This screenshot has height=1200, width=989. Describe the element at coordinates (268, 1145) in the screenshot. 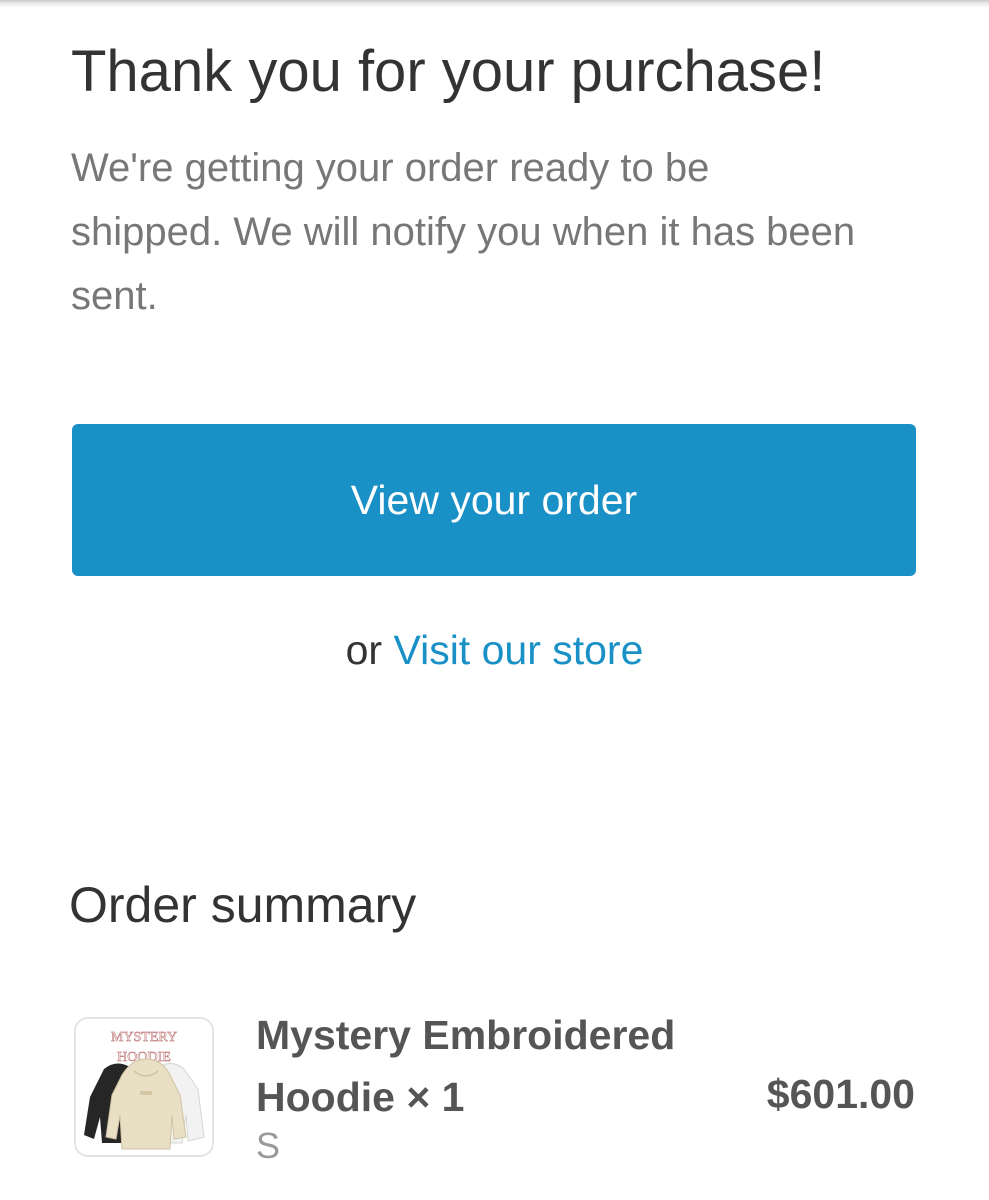

I see `product-variant: S` at that location.